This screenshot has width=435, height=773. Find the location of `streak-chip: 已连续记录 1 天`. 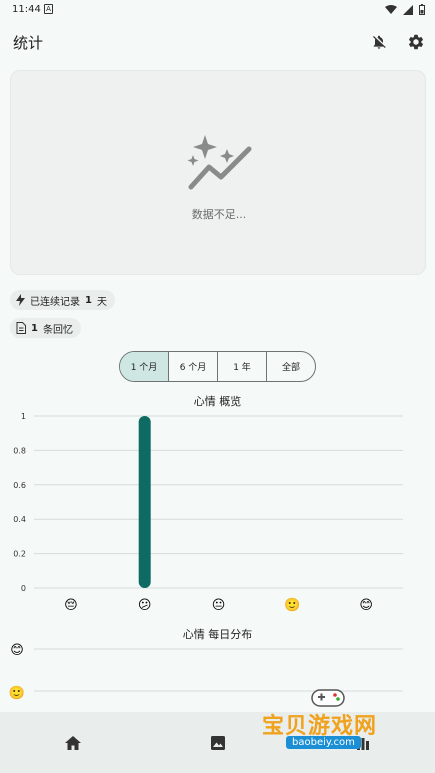

streak-chip: 已连续记录 1 天 is located at coordinates (62, 300).